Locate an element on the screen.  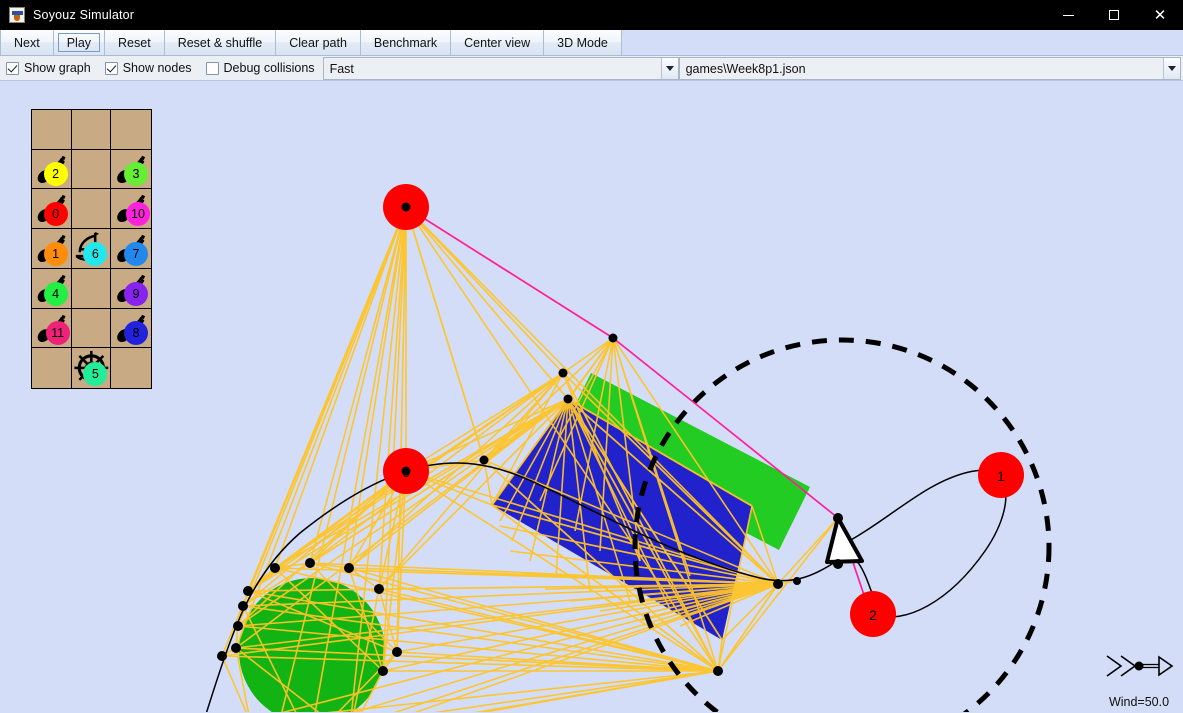
benchmark-button-label: Benchmark is located at coordinates (405, 42).